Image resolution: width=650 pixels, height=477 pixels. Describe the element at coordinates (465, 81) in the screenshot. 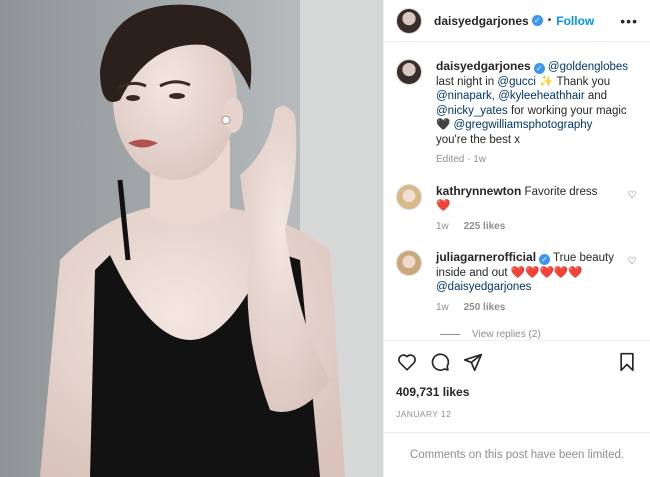

I see `caption-text: last night in` at that location.